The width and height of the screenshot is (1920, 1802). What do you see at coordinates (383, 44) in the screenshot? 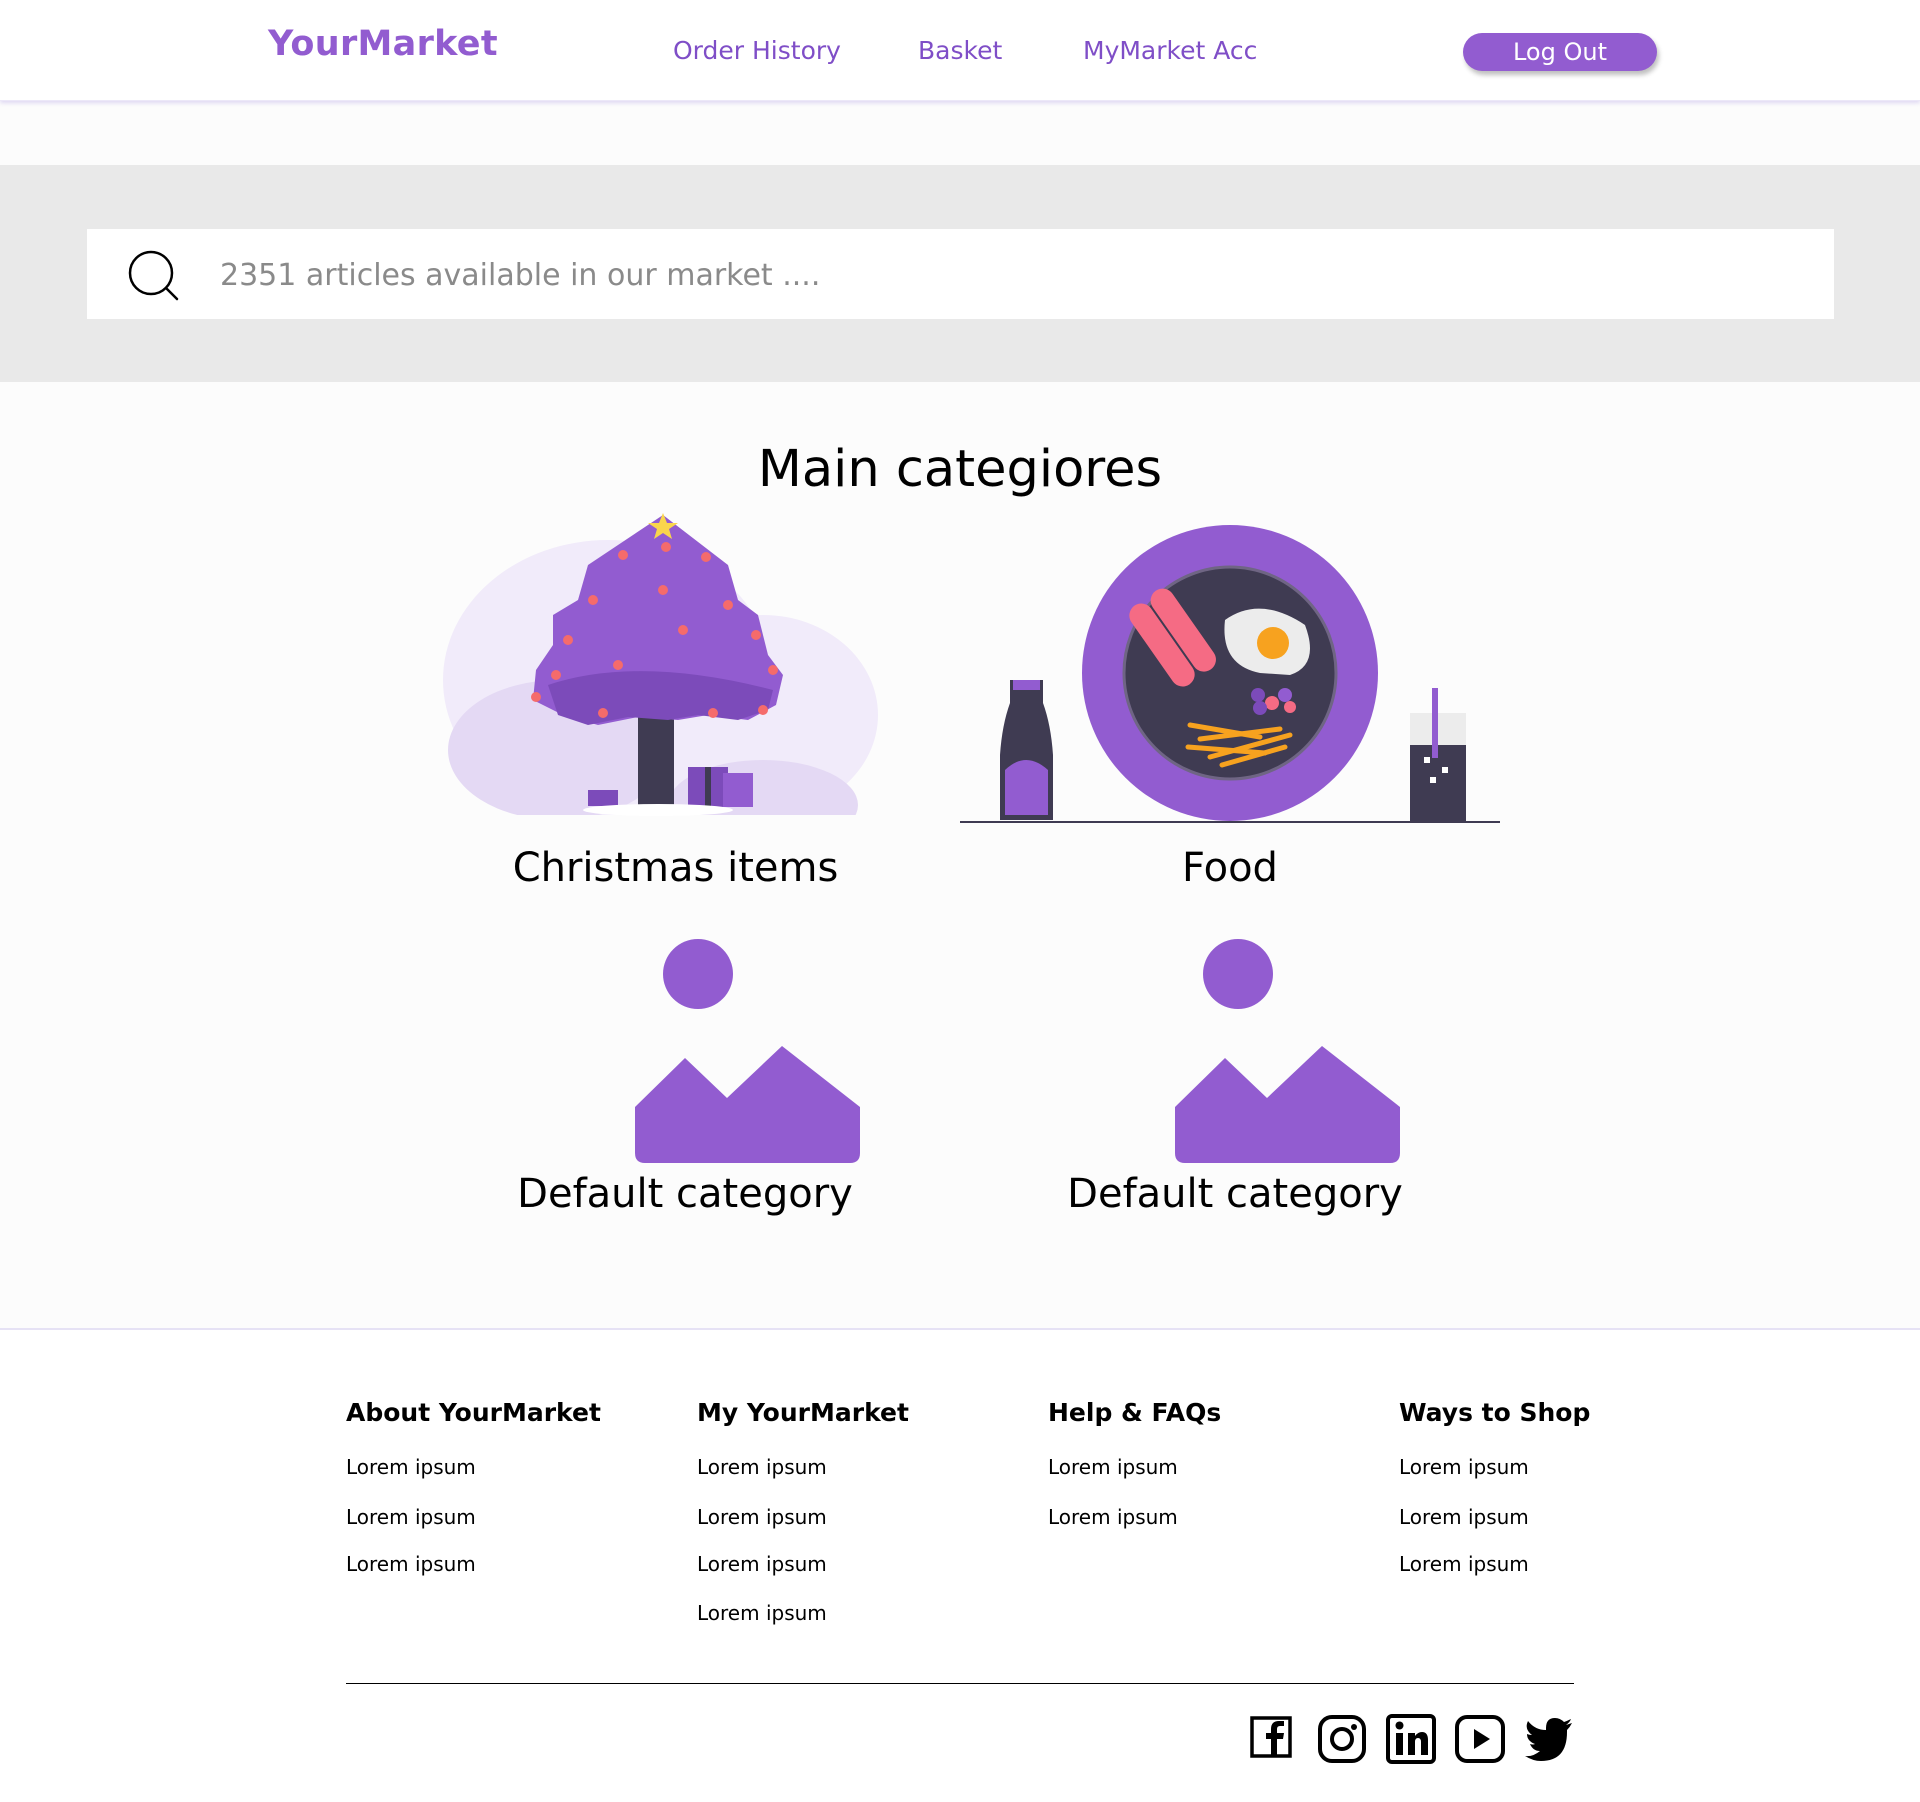
I see `logo: YourMarket` at bounding box center [383, 44].